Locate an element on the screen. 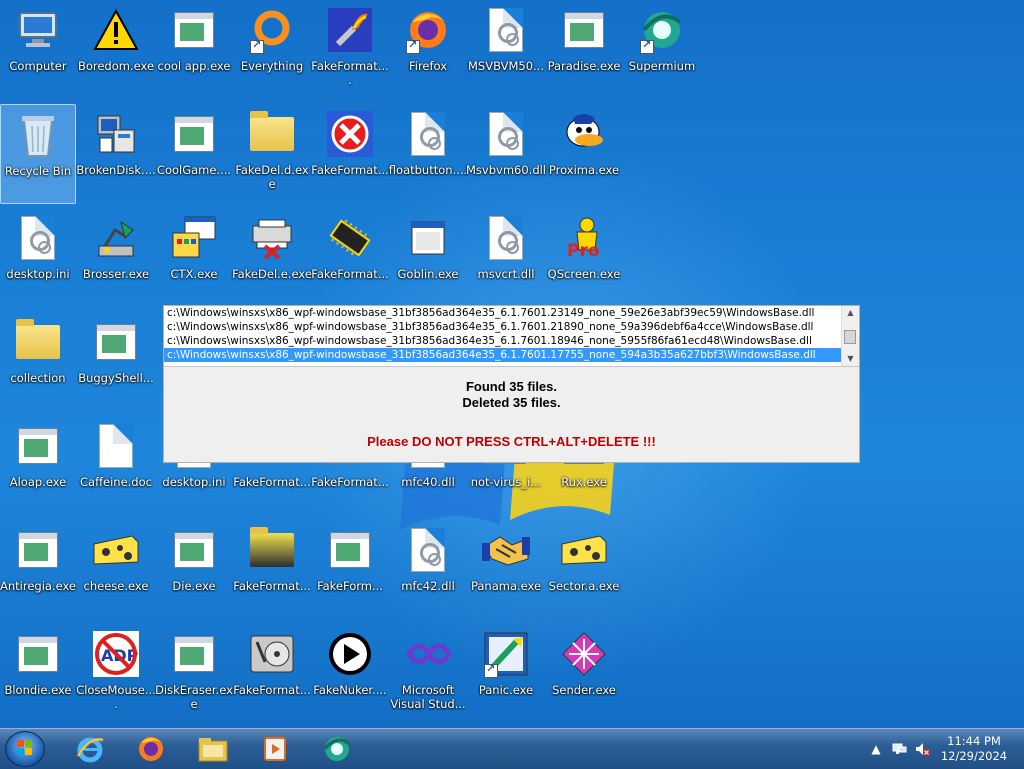  desktop-icon: Everything is located at coordinates (272, 50).